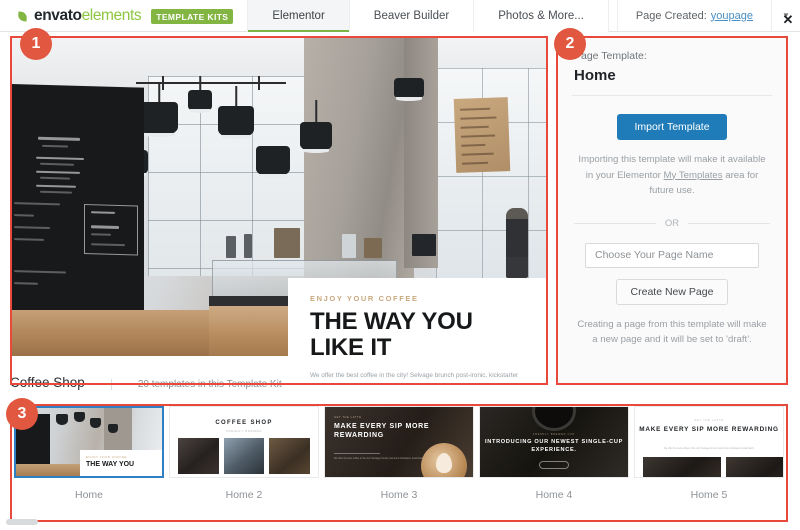 The image size is (800, 530). What do you see at coordinates (672, 95) in the screenshot?
I see `panel-divider` at bounding box center [672, 95].